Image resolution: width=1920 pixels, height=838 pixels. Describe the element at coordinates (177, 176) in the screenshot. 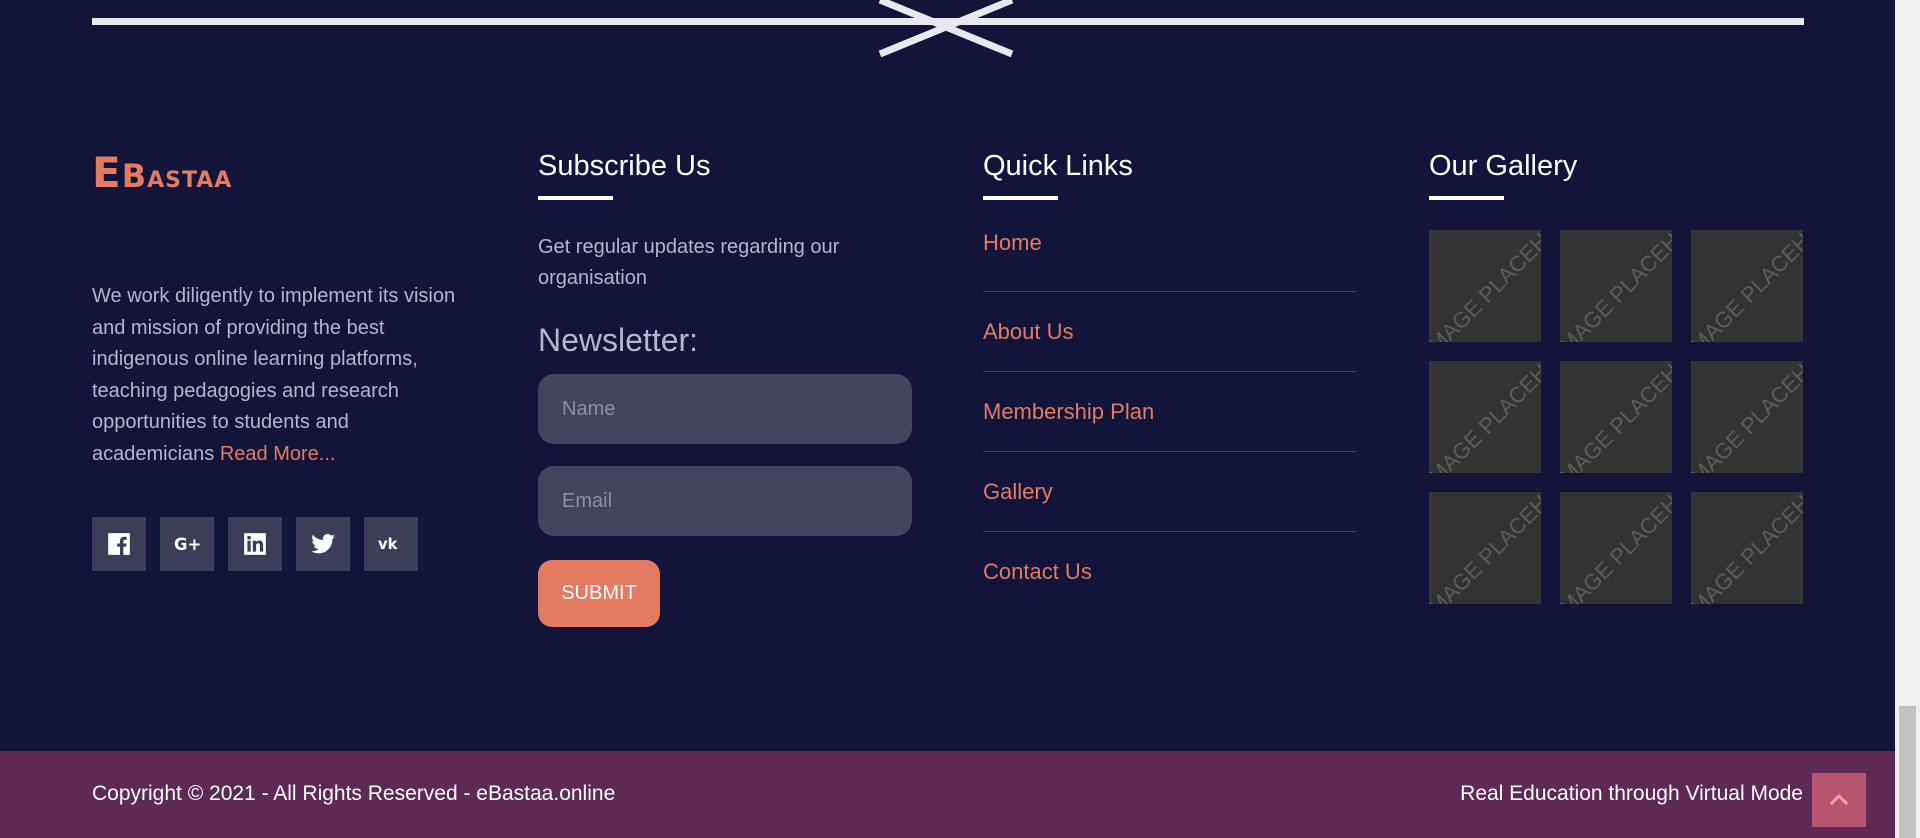

I see `logo-rest: Bastaa` at that location.